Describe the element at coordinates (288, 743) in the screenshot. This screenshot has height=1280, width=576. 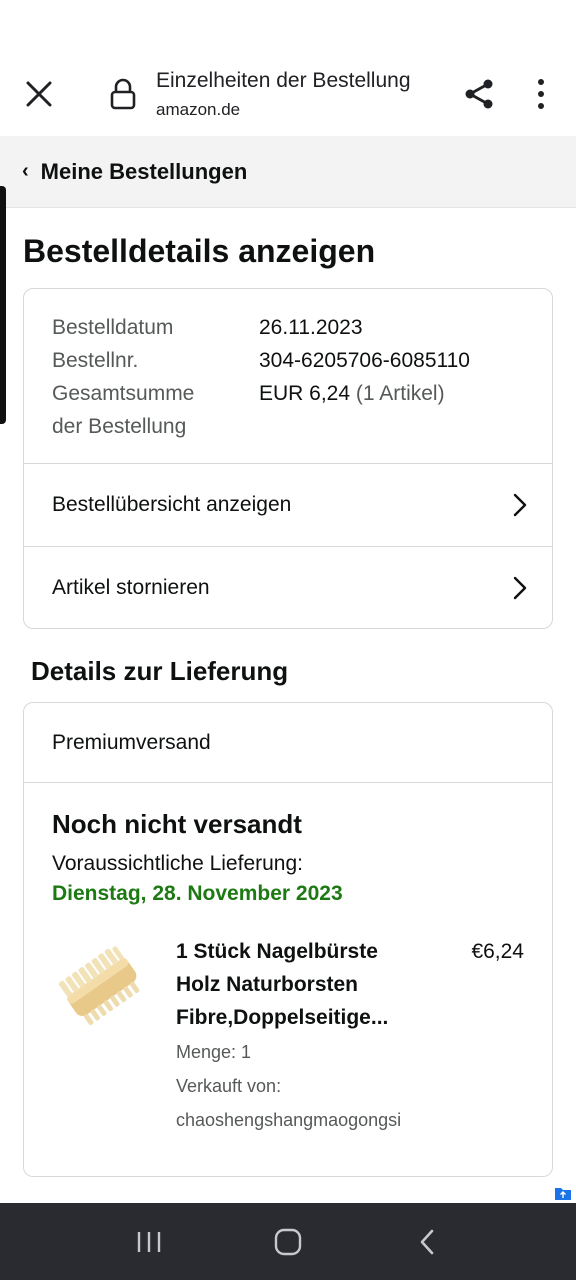
I see `shipping-method: Premiumversand` at that location.